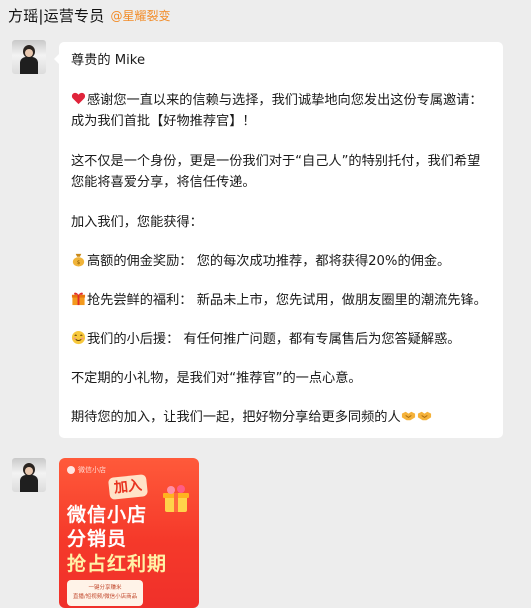  What do you see at coordinates (97, 539) in the screenshot?
I see `card-line-2: 分销员` at bounding box center [97, 539].